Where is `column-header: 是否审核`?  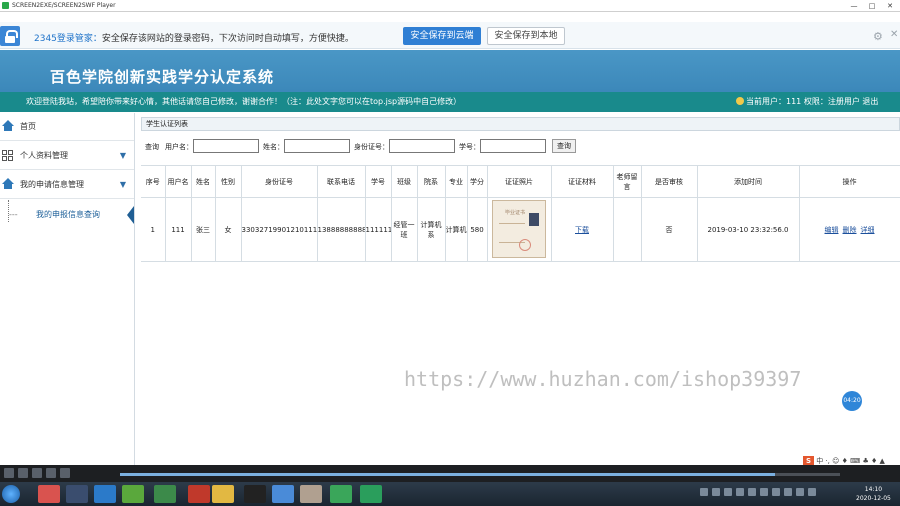
column-header: 是否审核 is located at coordinates (669, 181).